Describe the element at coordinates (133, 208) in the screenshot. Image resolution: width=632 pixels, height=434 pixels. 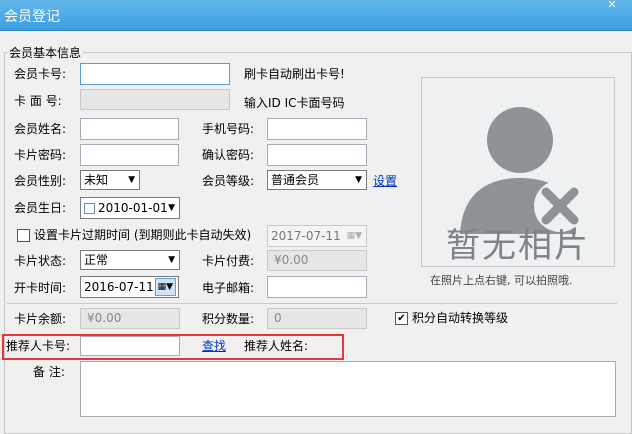
I see `birthday-value: 2010-01-01` at that location.